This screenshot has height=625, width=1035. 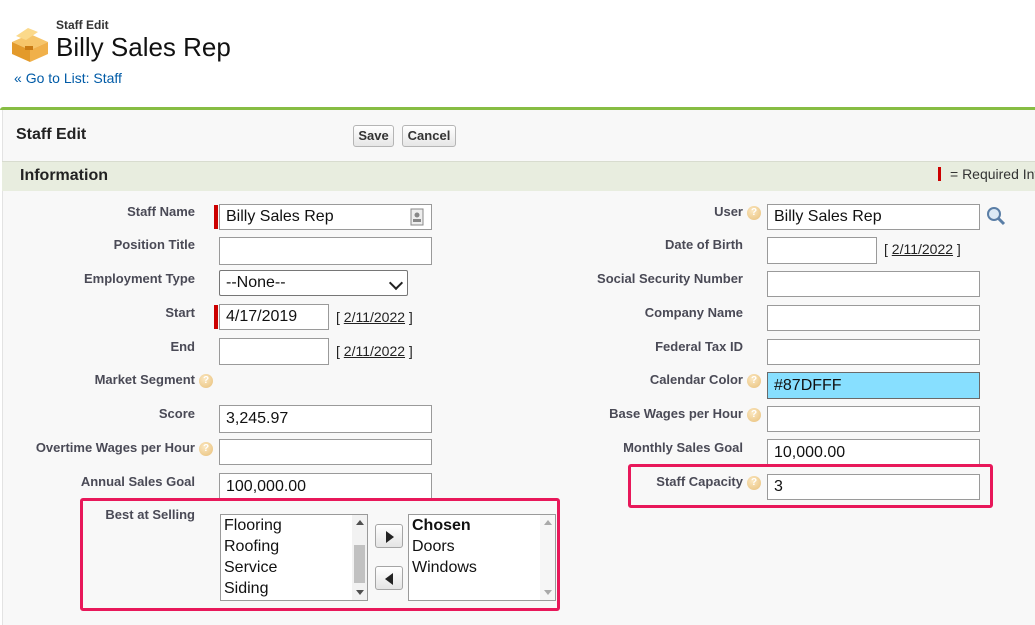 What do you see at coordinates (325, 452) in the screenshot?
I see `overtime-wages-input` at bounding box center [325, 452].